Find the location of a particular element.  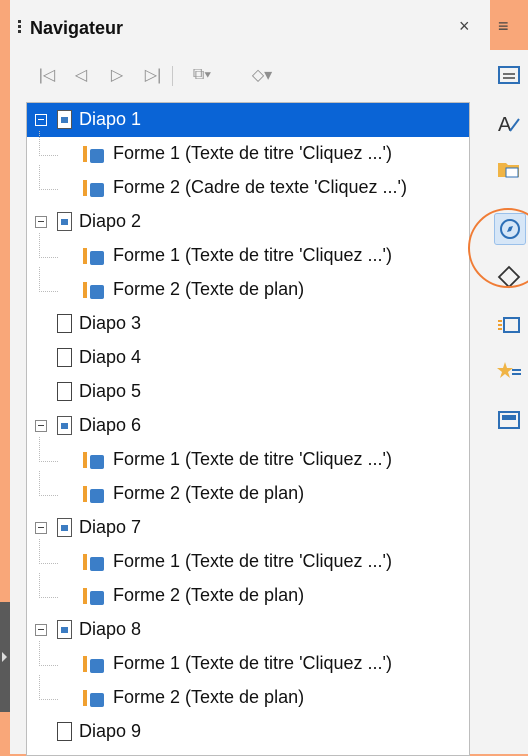

previous-icon: ◁ is located at coordinates (81, 75).